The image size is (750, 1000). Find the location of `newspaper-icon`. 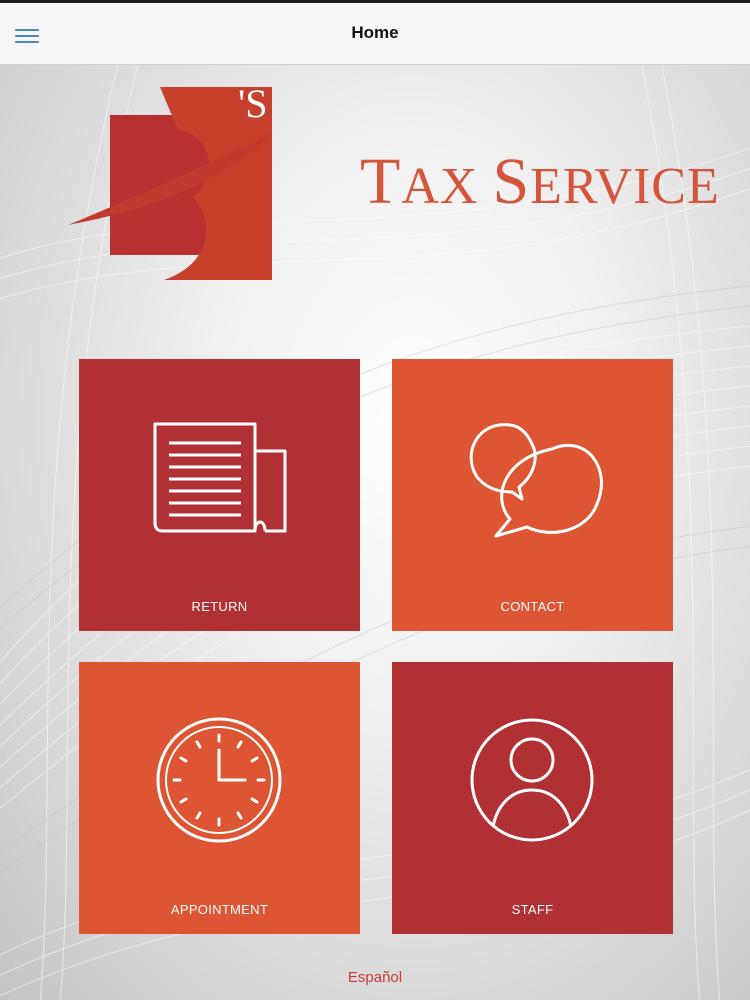

newspaper-icon is located at coordinates (220, 477).